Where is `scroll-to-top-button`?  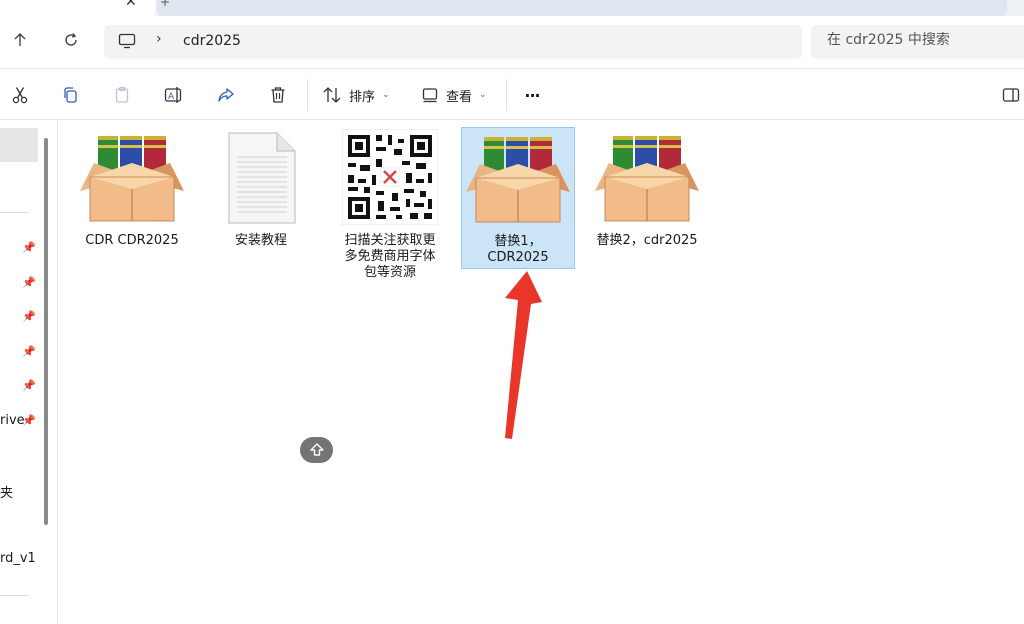
scroll-to-top-button is located at coordinates (316, 450).